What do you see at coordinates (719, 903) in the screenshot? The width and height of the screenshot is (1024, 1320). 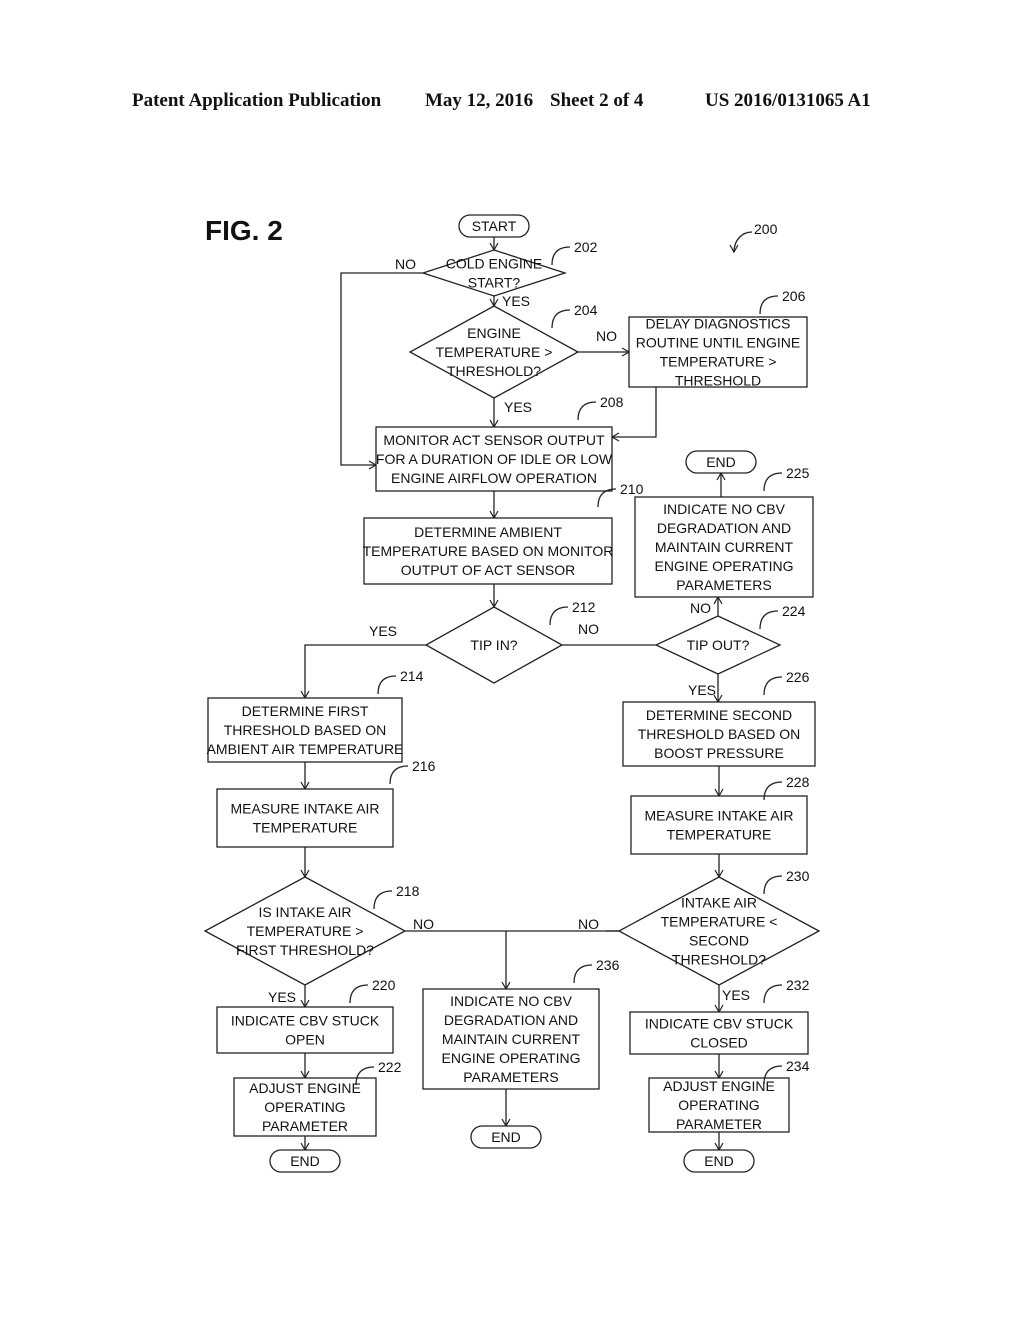 I see `node-text: INTAKE AIR` at bounding box center [719, 903].